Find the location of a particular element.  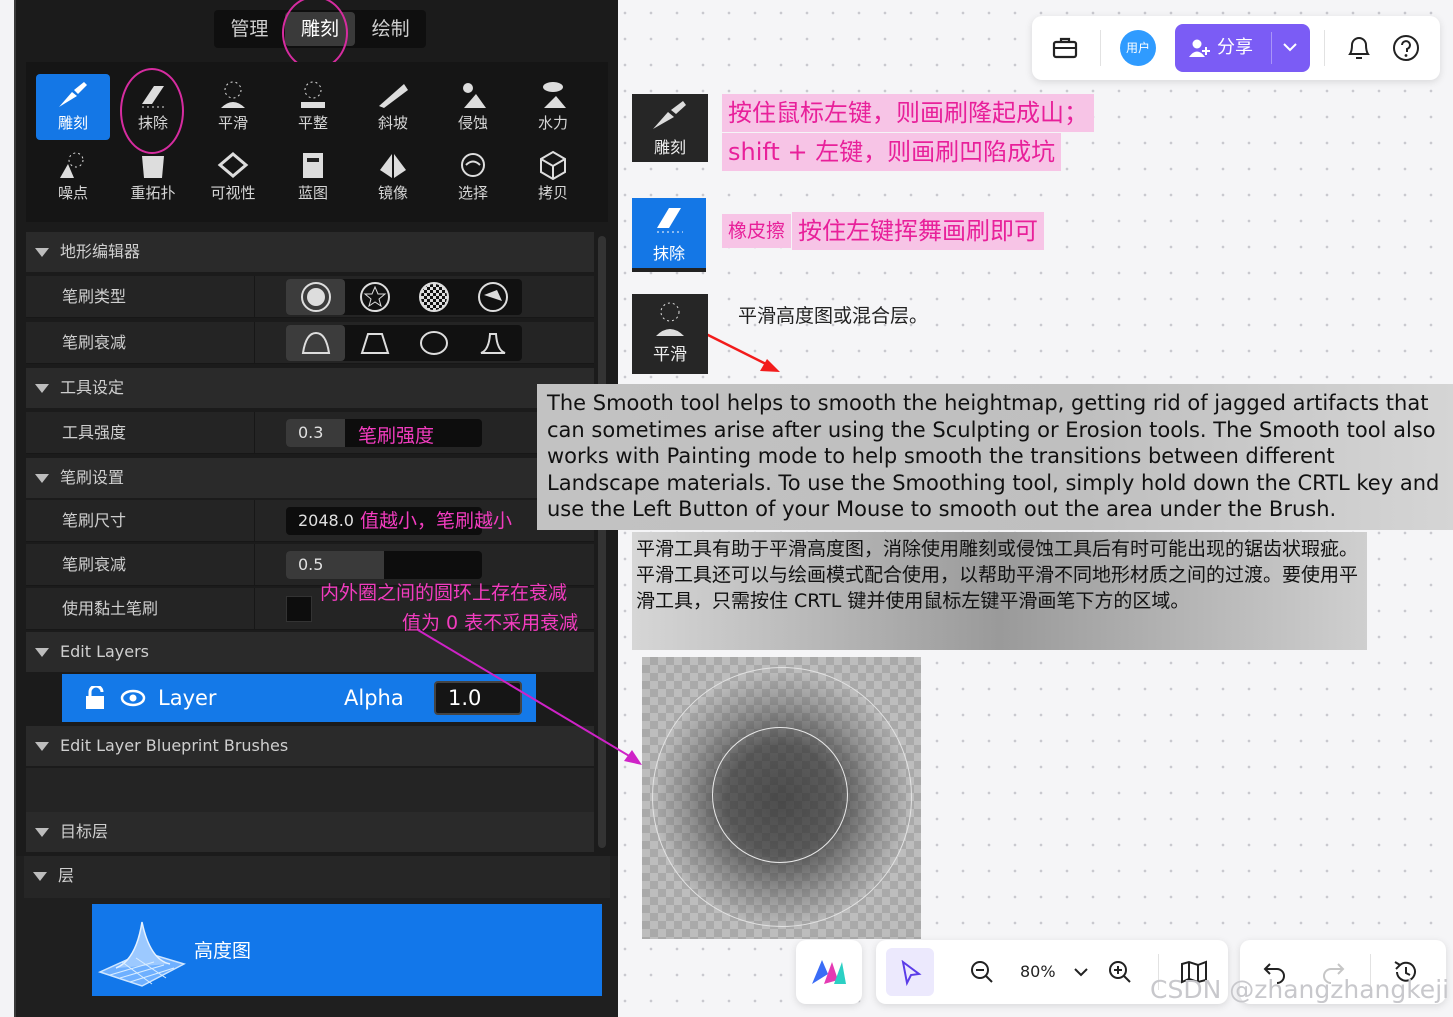

erase-note: 按住左键挥舞画刷即可 is located at coordinates (918, 231).